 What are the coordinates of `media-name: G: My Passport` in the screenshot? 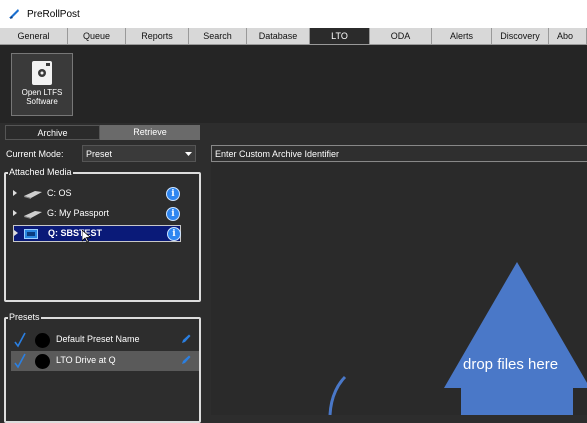 It's located at (78, 213).